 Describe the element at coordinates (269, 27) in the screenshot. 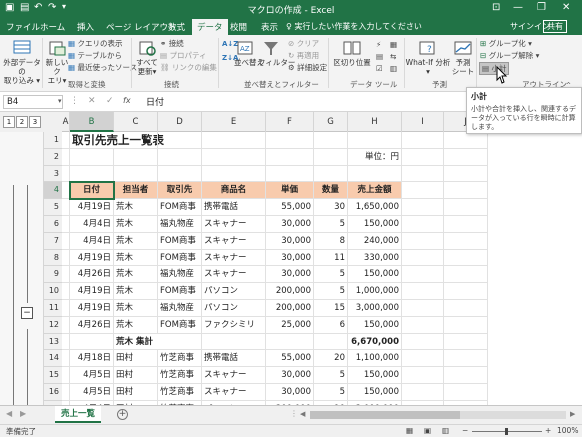

I see `tab-view: 表示` at that location.